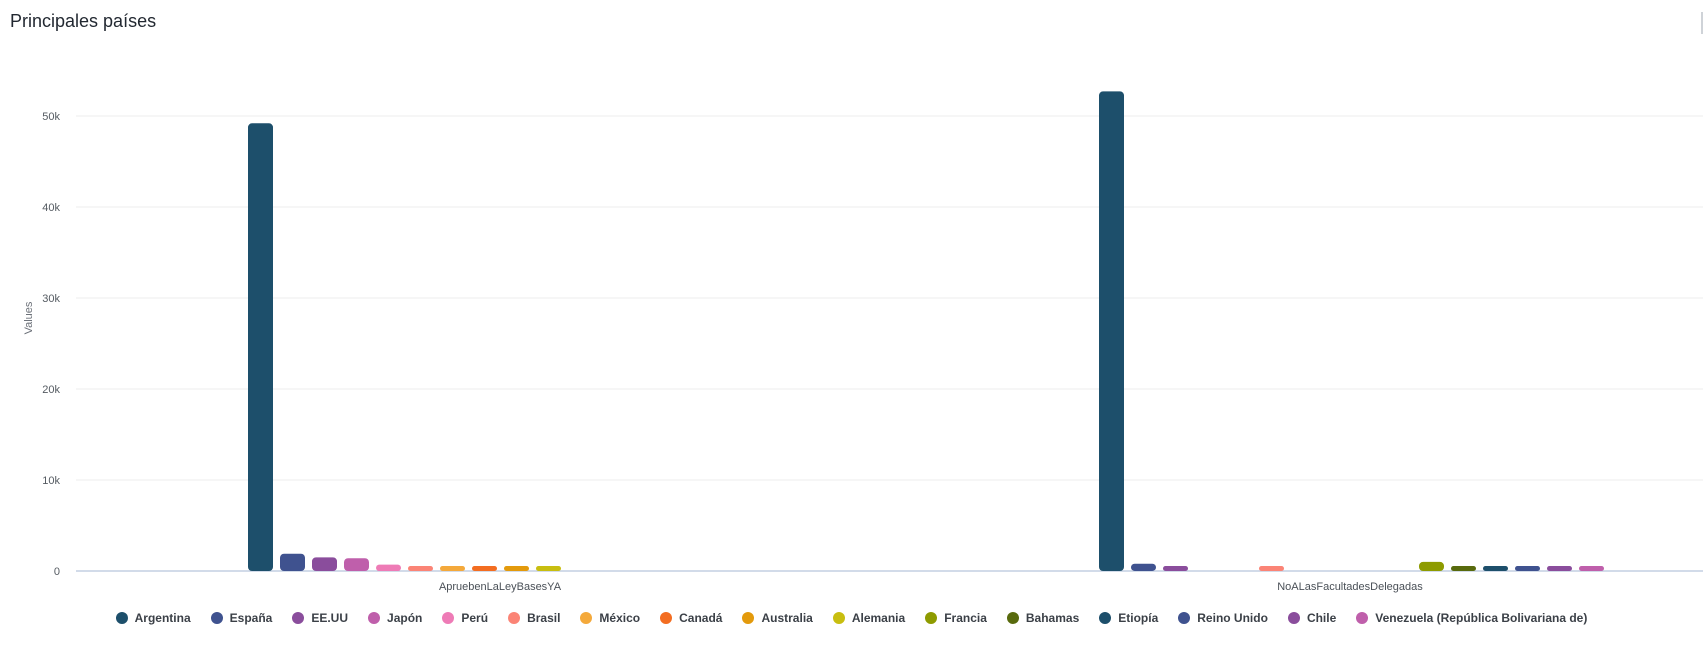  What do you see at coordinates (544, 618) in the screenshot?
I see `legend-label: Brasil` at bounding box center [544, 618].